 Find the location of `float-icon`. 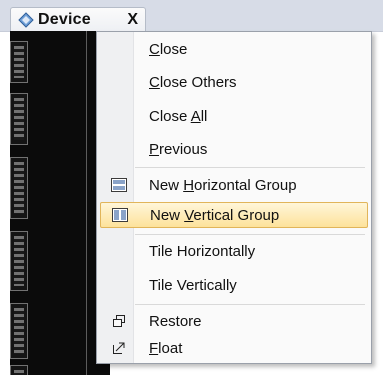

float-icon is located at coordinates (119, 348).